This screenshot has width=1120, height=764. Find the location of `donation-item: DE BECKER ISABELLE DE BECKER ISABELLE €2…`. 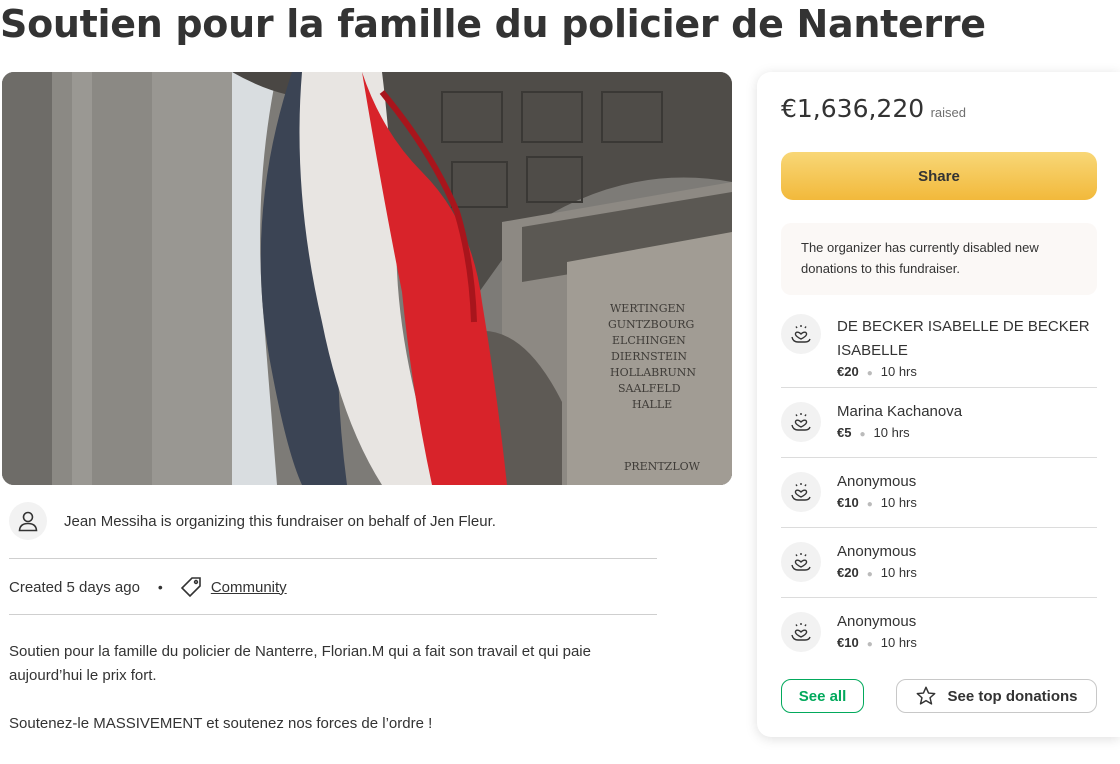

donation-item: DE BECKER ISABELLE DE BECKER ISABELLE €2… is located at coordinates (939, 348).